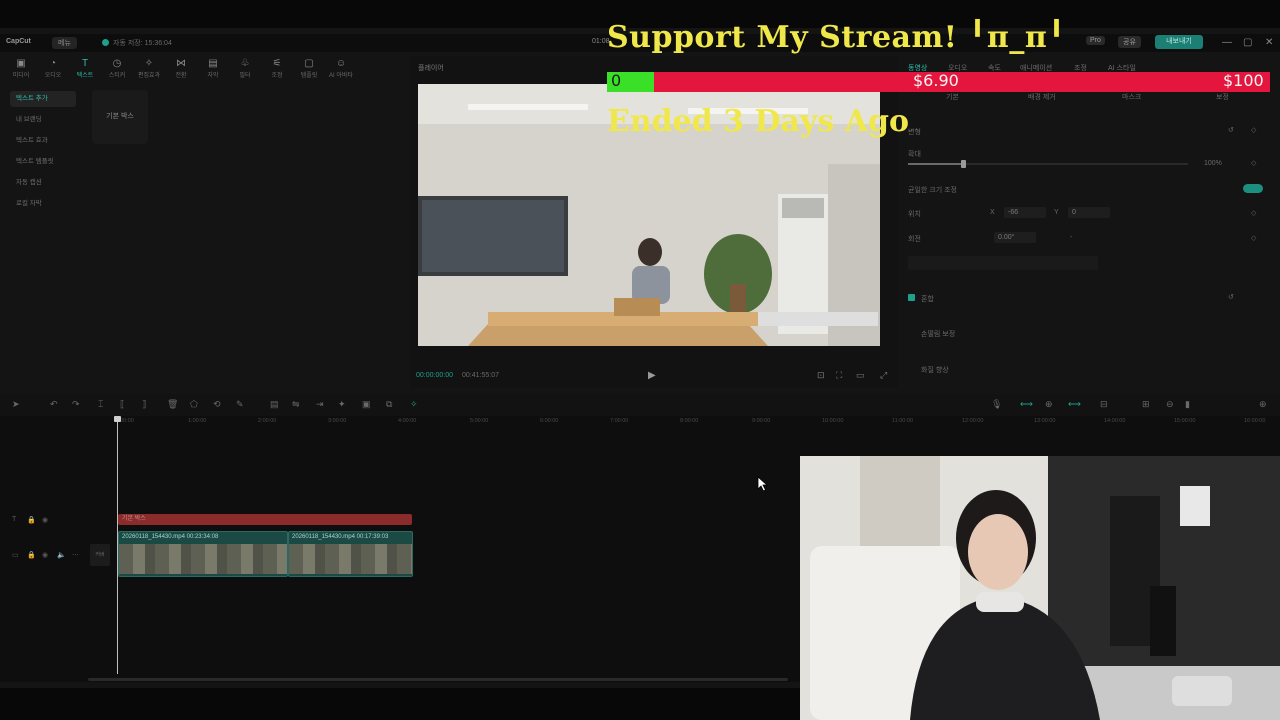 The height and width of the screenshot is (720, 1280). Describe the element at coordinates (1253, 130) in the screenshot. I see `keyframe-icon: ◇` at that location.